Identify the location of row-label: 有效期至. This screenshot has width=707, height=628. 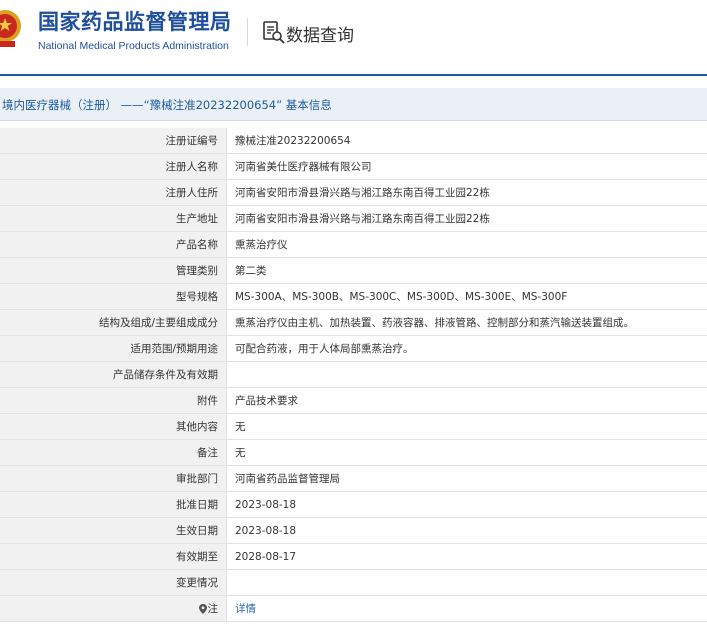
(113, 556).